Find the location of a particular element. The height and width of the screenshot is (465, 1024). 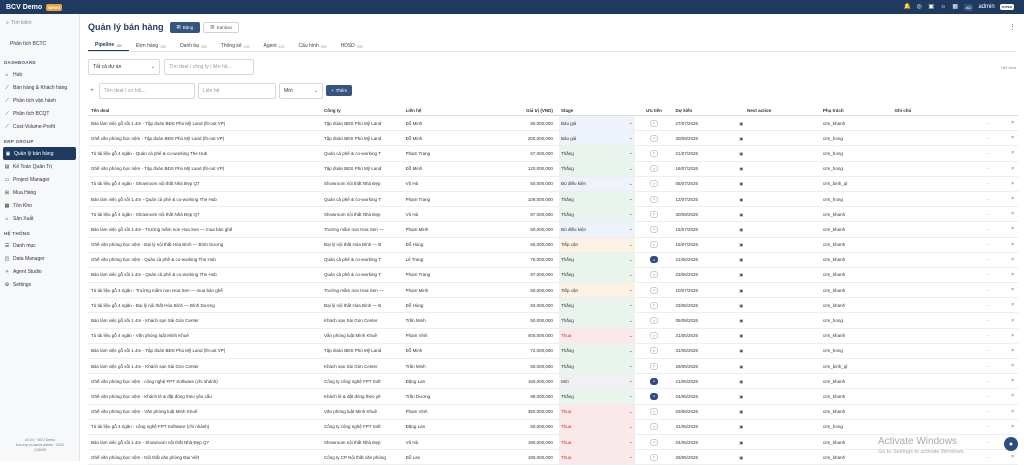

contact-cell: Lê Trang is located at coordinates (452, 260).